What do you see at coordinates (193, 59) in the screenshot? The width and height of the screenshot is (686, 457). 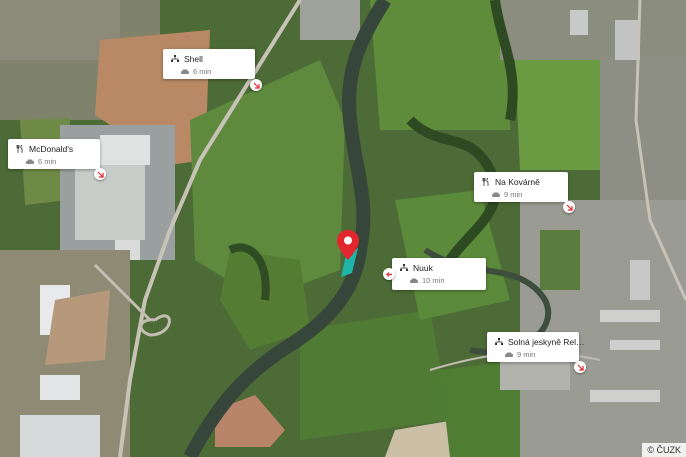 I see `poi-name: Shell` at bounding box center [193, 59].